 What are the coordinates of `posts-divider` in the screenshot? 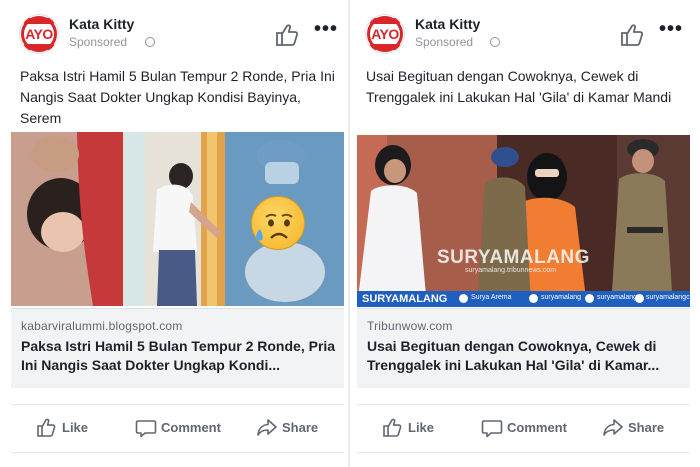 It's located at (349, 233).